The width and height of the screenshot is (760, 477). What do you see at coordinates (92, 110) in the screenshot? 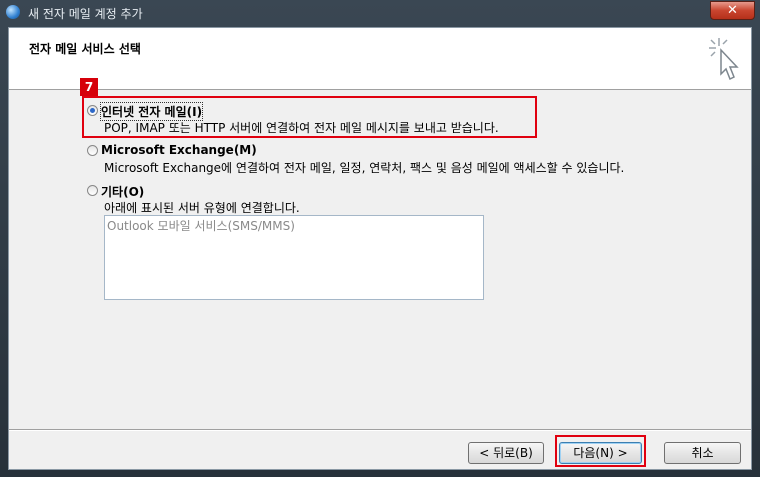
I see `radio-internet-email` at bounding box center [92, 110].